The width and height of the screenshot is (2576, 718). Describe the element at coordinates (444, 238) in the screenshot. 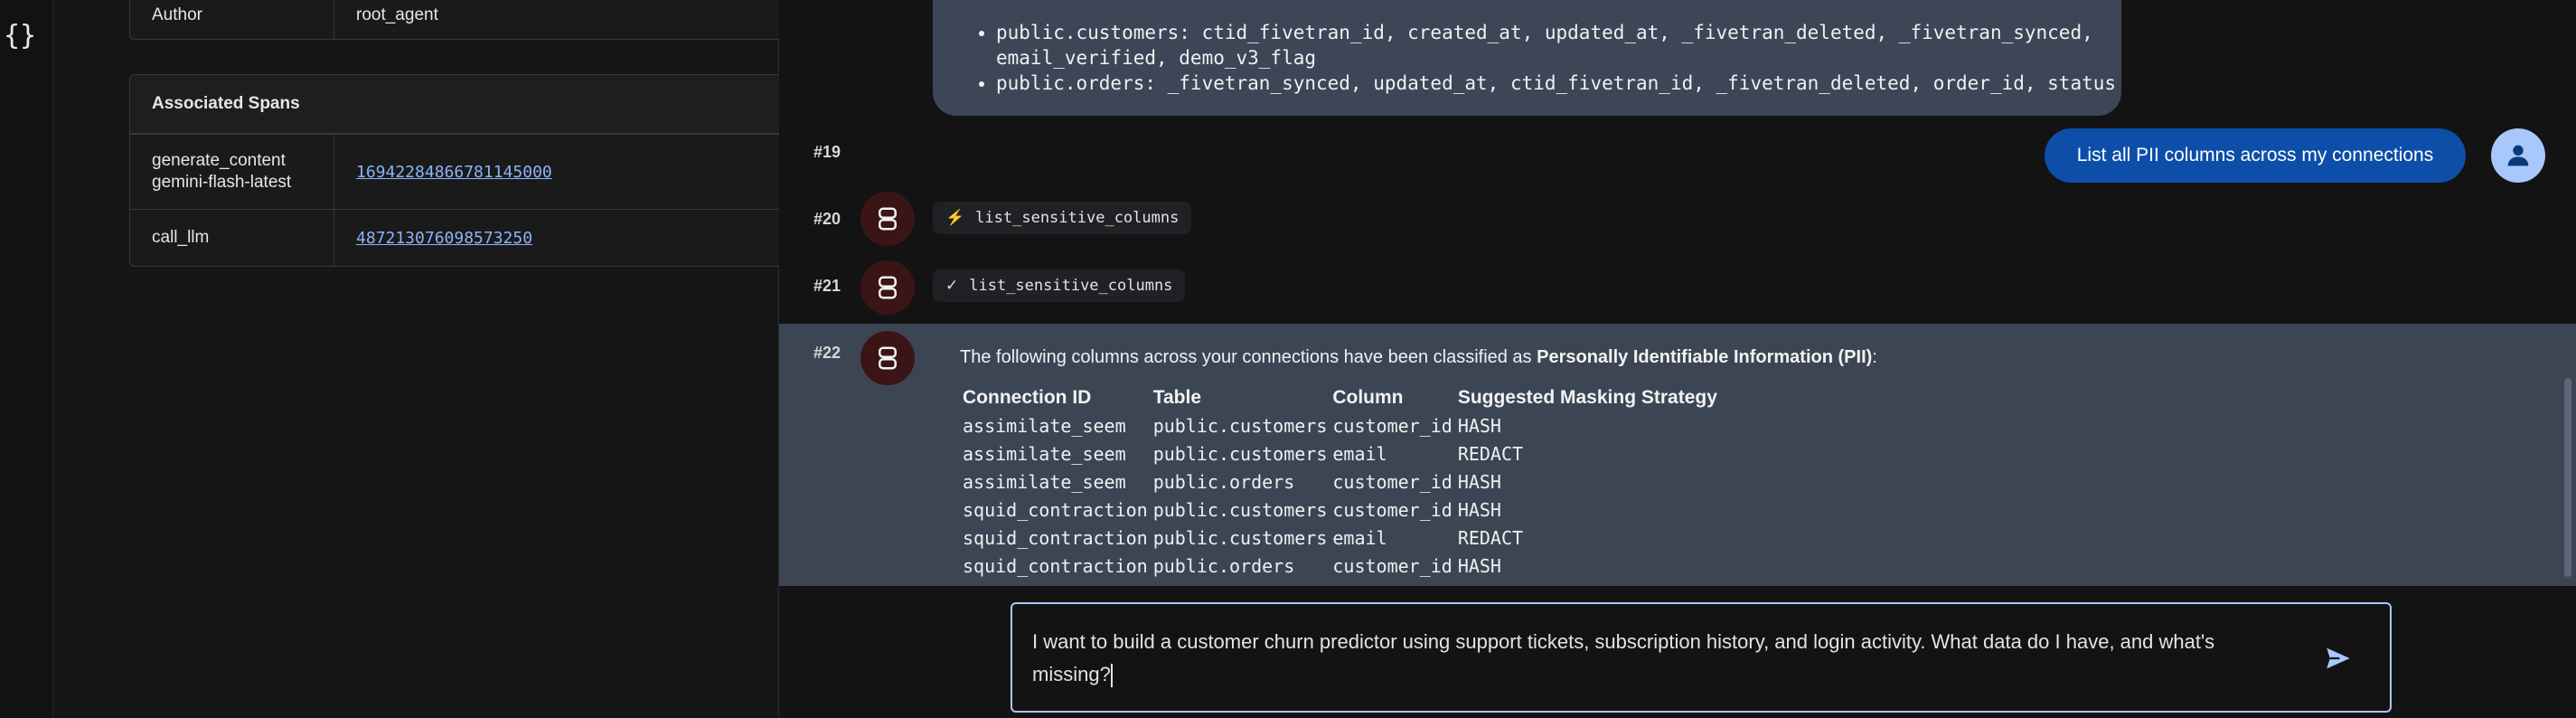

I see `span-id-link: 487213076098573250` at that location.